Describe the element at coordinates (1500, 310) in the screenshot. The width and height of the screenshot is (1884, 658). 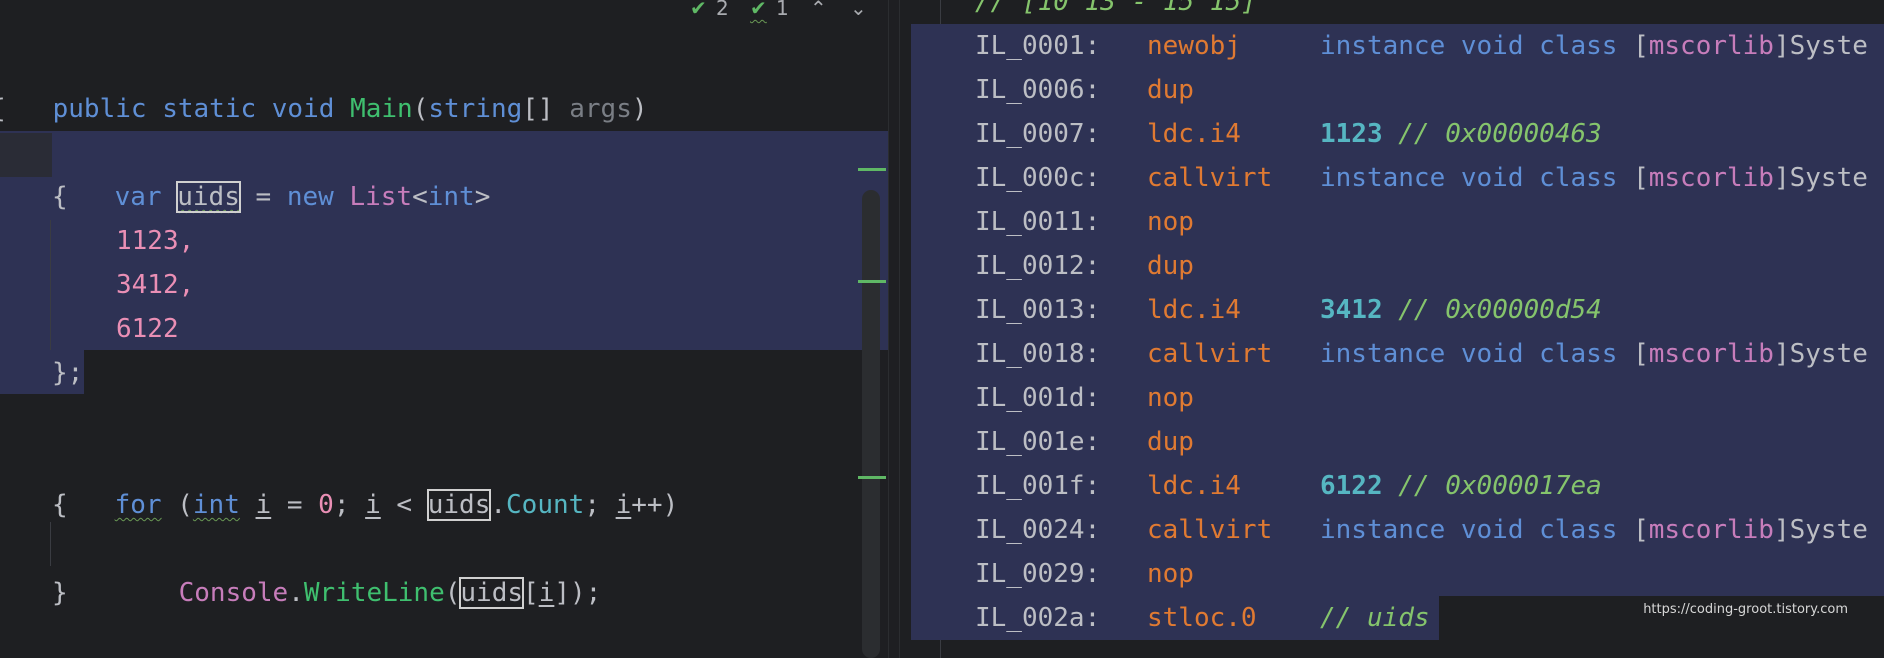
I see `il-hex-comment: // 0x00000d54` at that location.